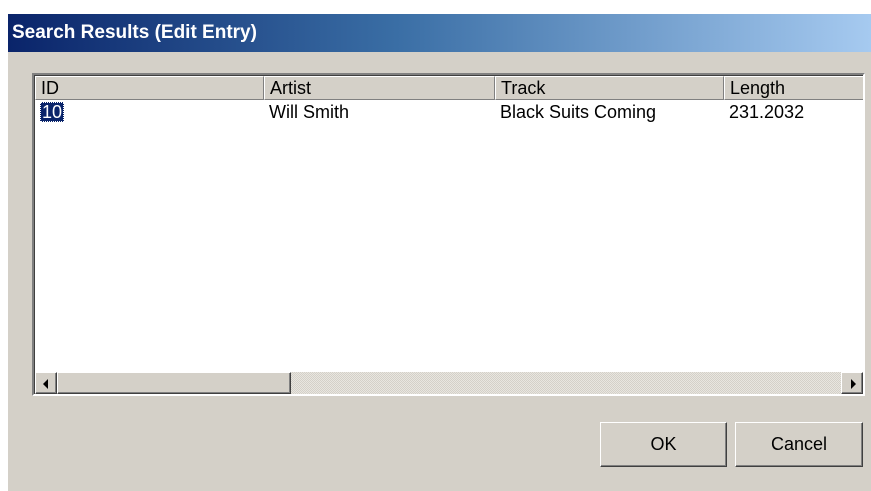 Image resolution: width=871 pixels, height=491 pixels. I want to click on cell-id: 10, so click(52, 112).